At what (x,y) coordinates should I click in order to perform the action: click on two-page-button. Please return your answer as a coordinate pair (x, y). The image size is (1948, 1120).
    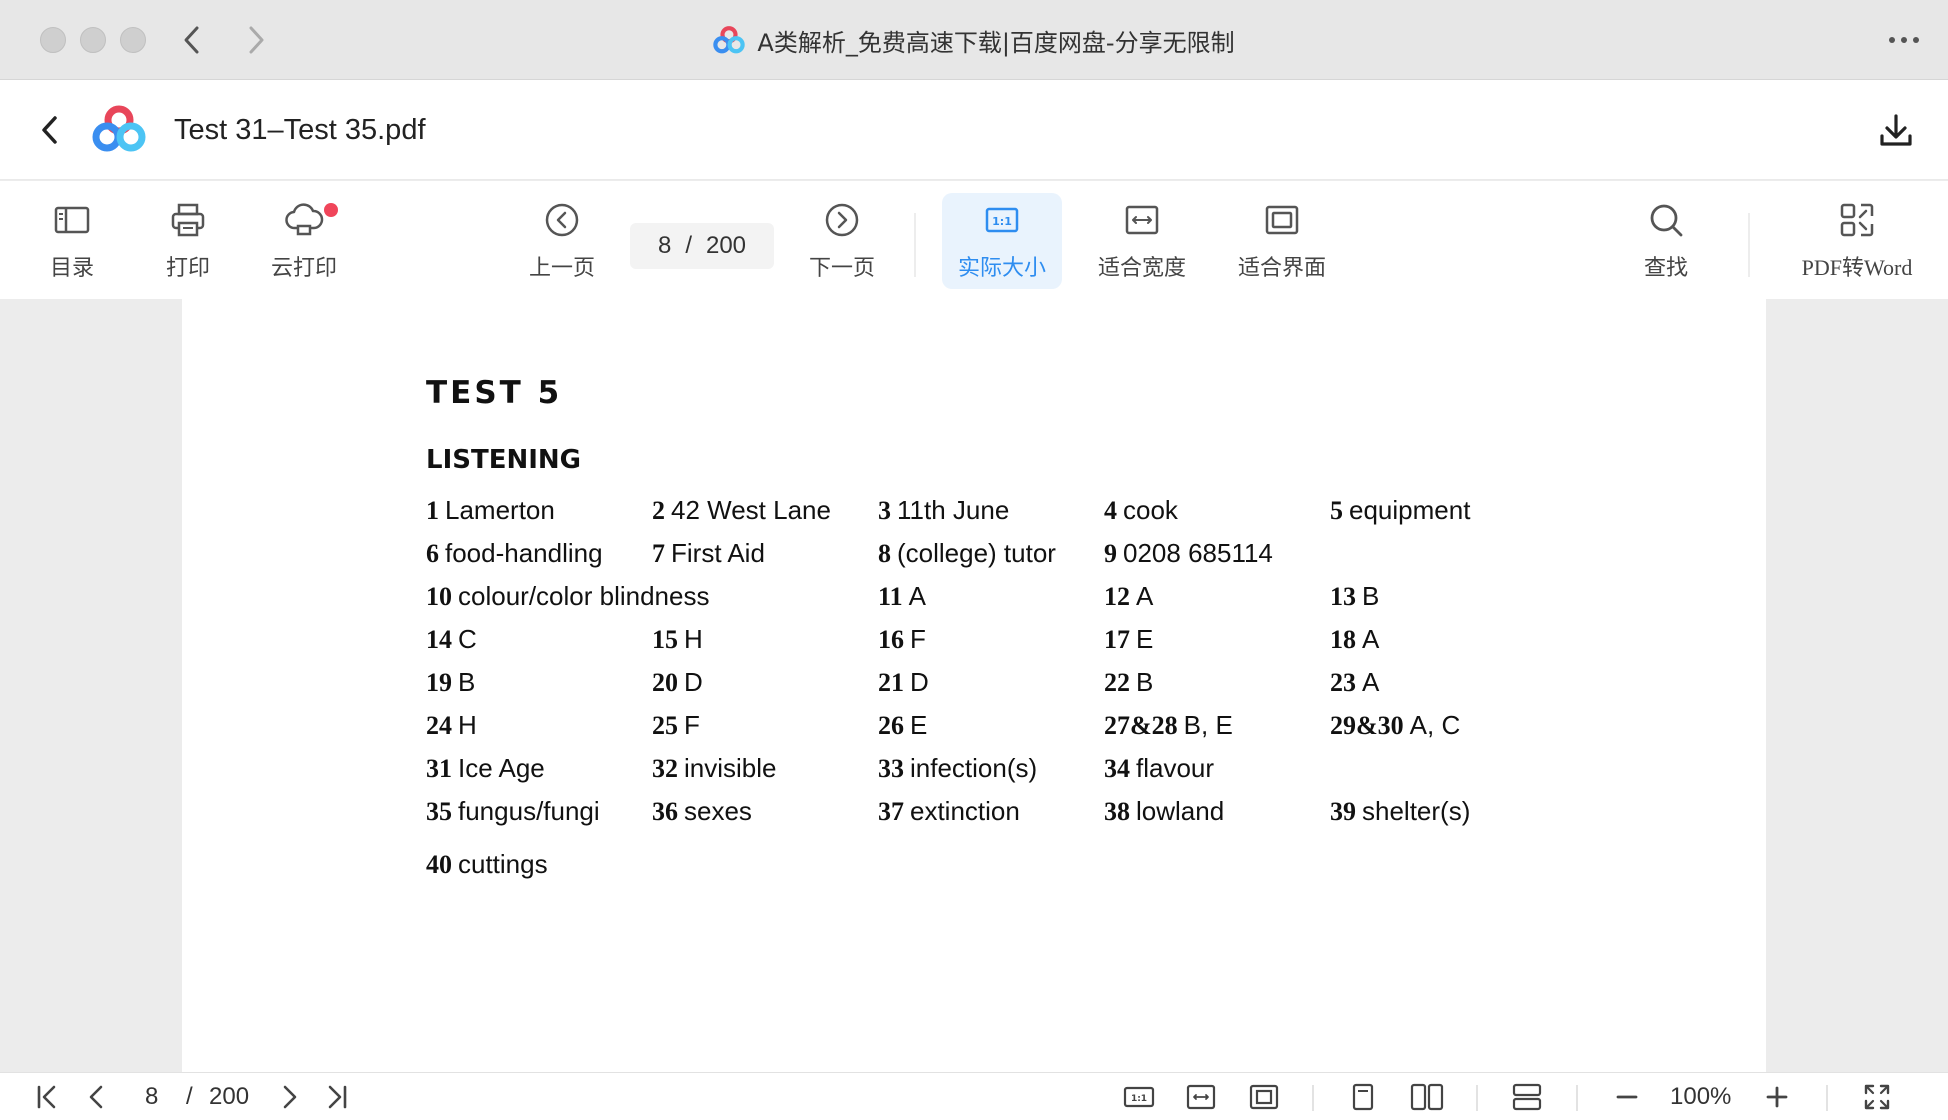
    Looking at the image, I should click on (1427, 1097).